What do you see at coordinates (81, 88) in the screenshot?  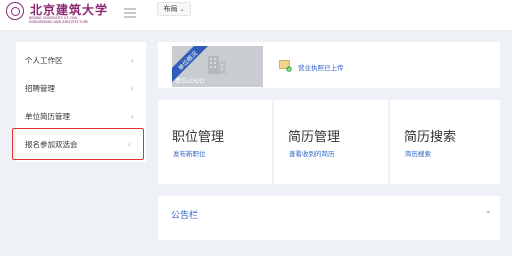 I see `sidebar-item-recruitment: 招聘管理 ‹` at bounding box center [81, 88].